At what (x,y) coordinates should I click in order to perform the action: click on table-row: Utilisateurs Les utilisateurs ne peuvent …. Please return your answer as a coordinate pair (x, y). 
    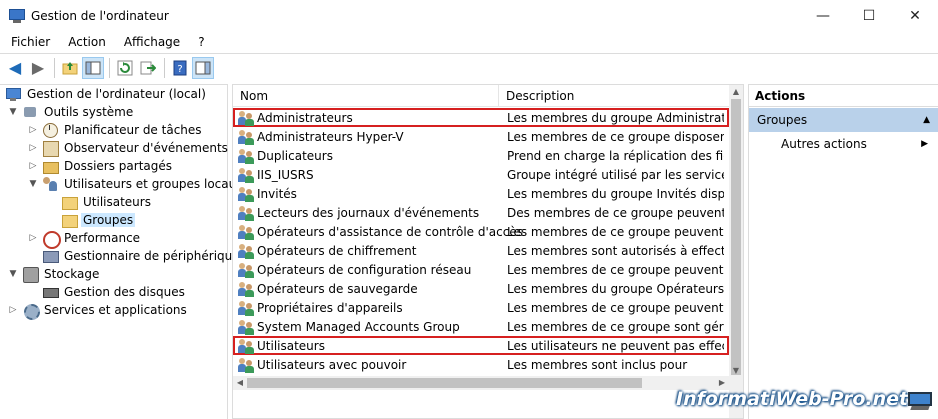
    Looking at the image, I should click on (481, 345).